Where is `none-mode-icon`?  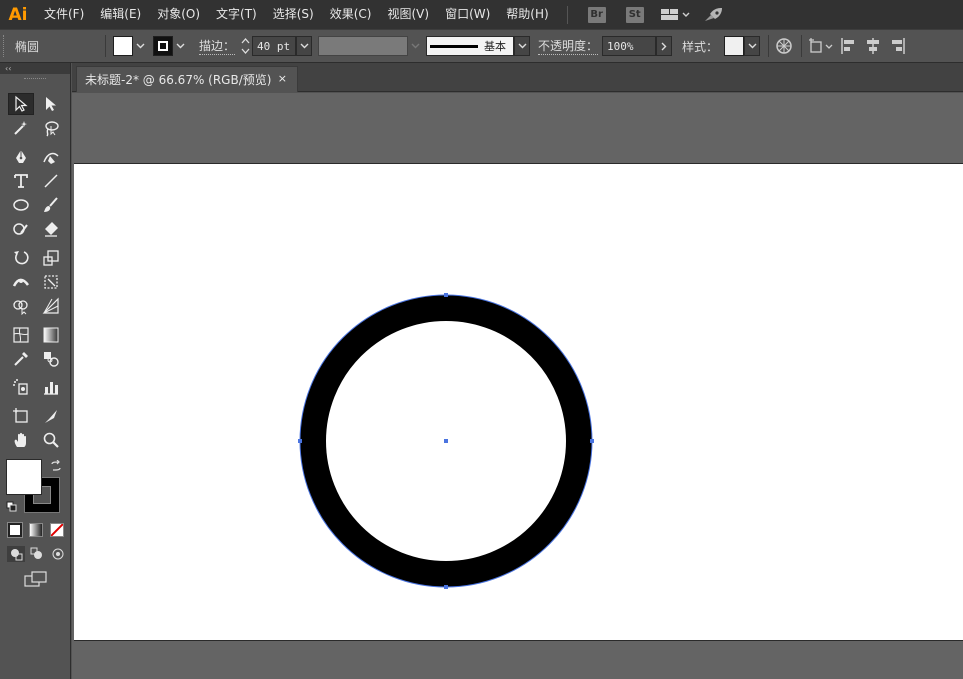
none-mode-icon is located at coordinates (57, 530).